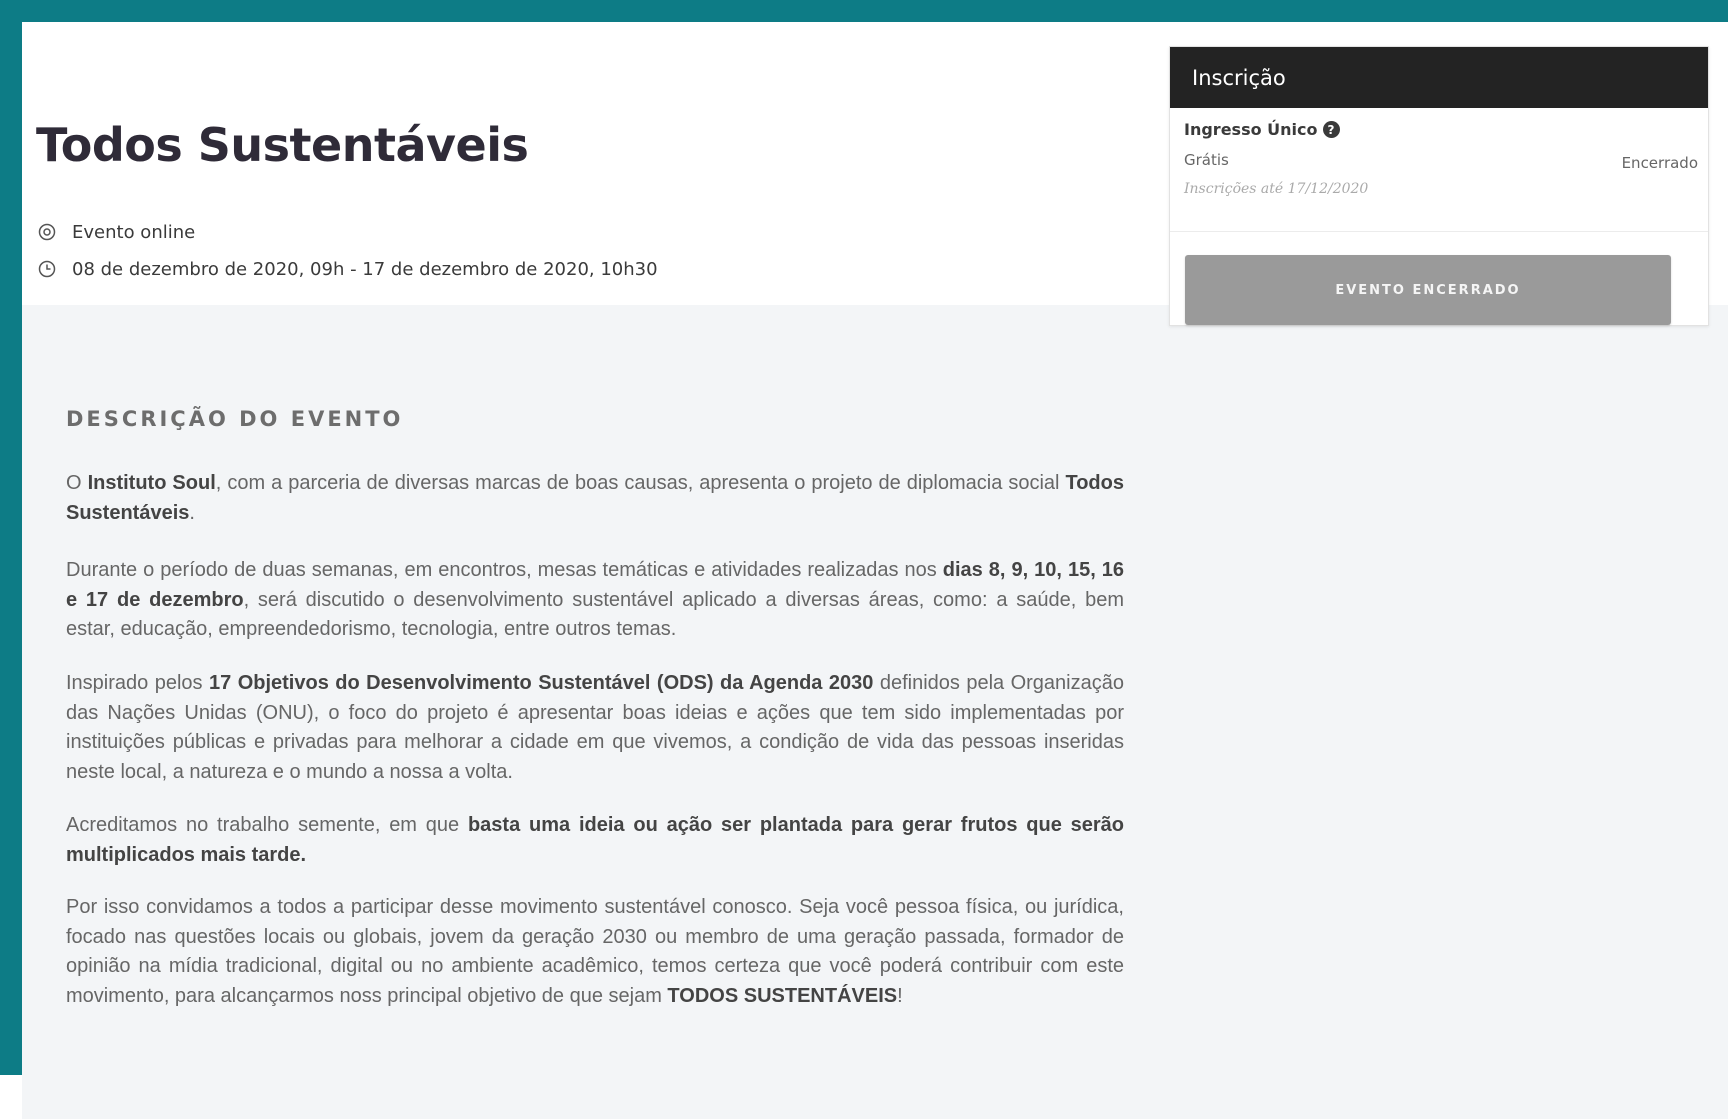 The width and height of the screenshot is (1728, 1119). What do you see at coordinates (864, 11) in the screenshot?
I see `frame-top-border` at bounding box center [864, 11].